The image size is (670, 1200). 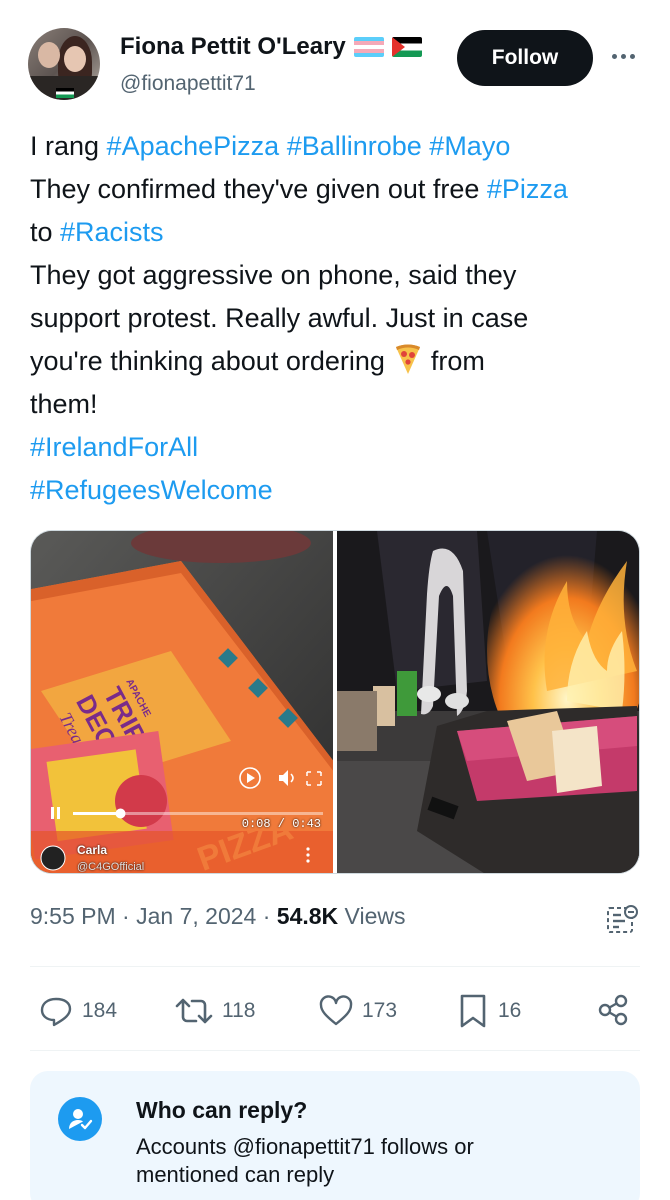 What do you see at coordinates (53, 858) in the screenshot?
I see `credit-avatar` at bounding box center [53, 858].